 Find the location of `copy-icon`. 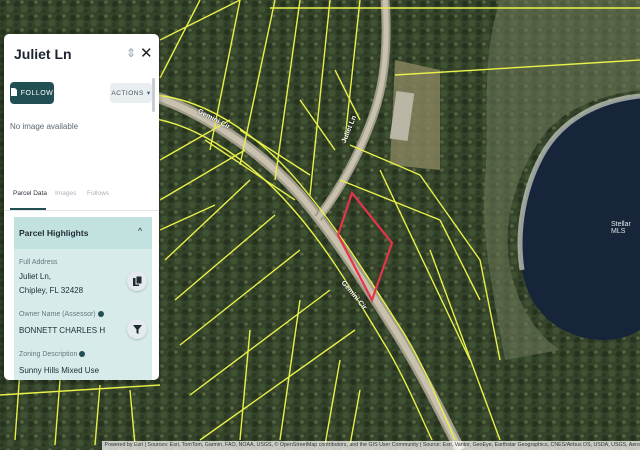

copy-icon is located at coordinates (137, 281).